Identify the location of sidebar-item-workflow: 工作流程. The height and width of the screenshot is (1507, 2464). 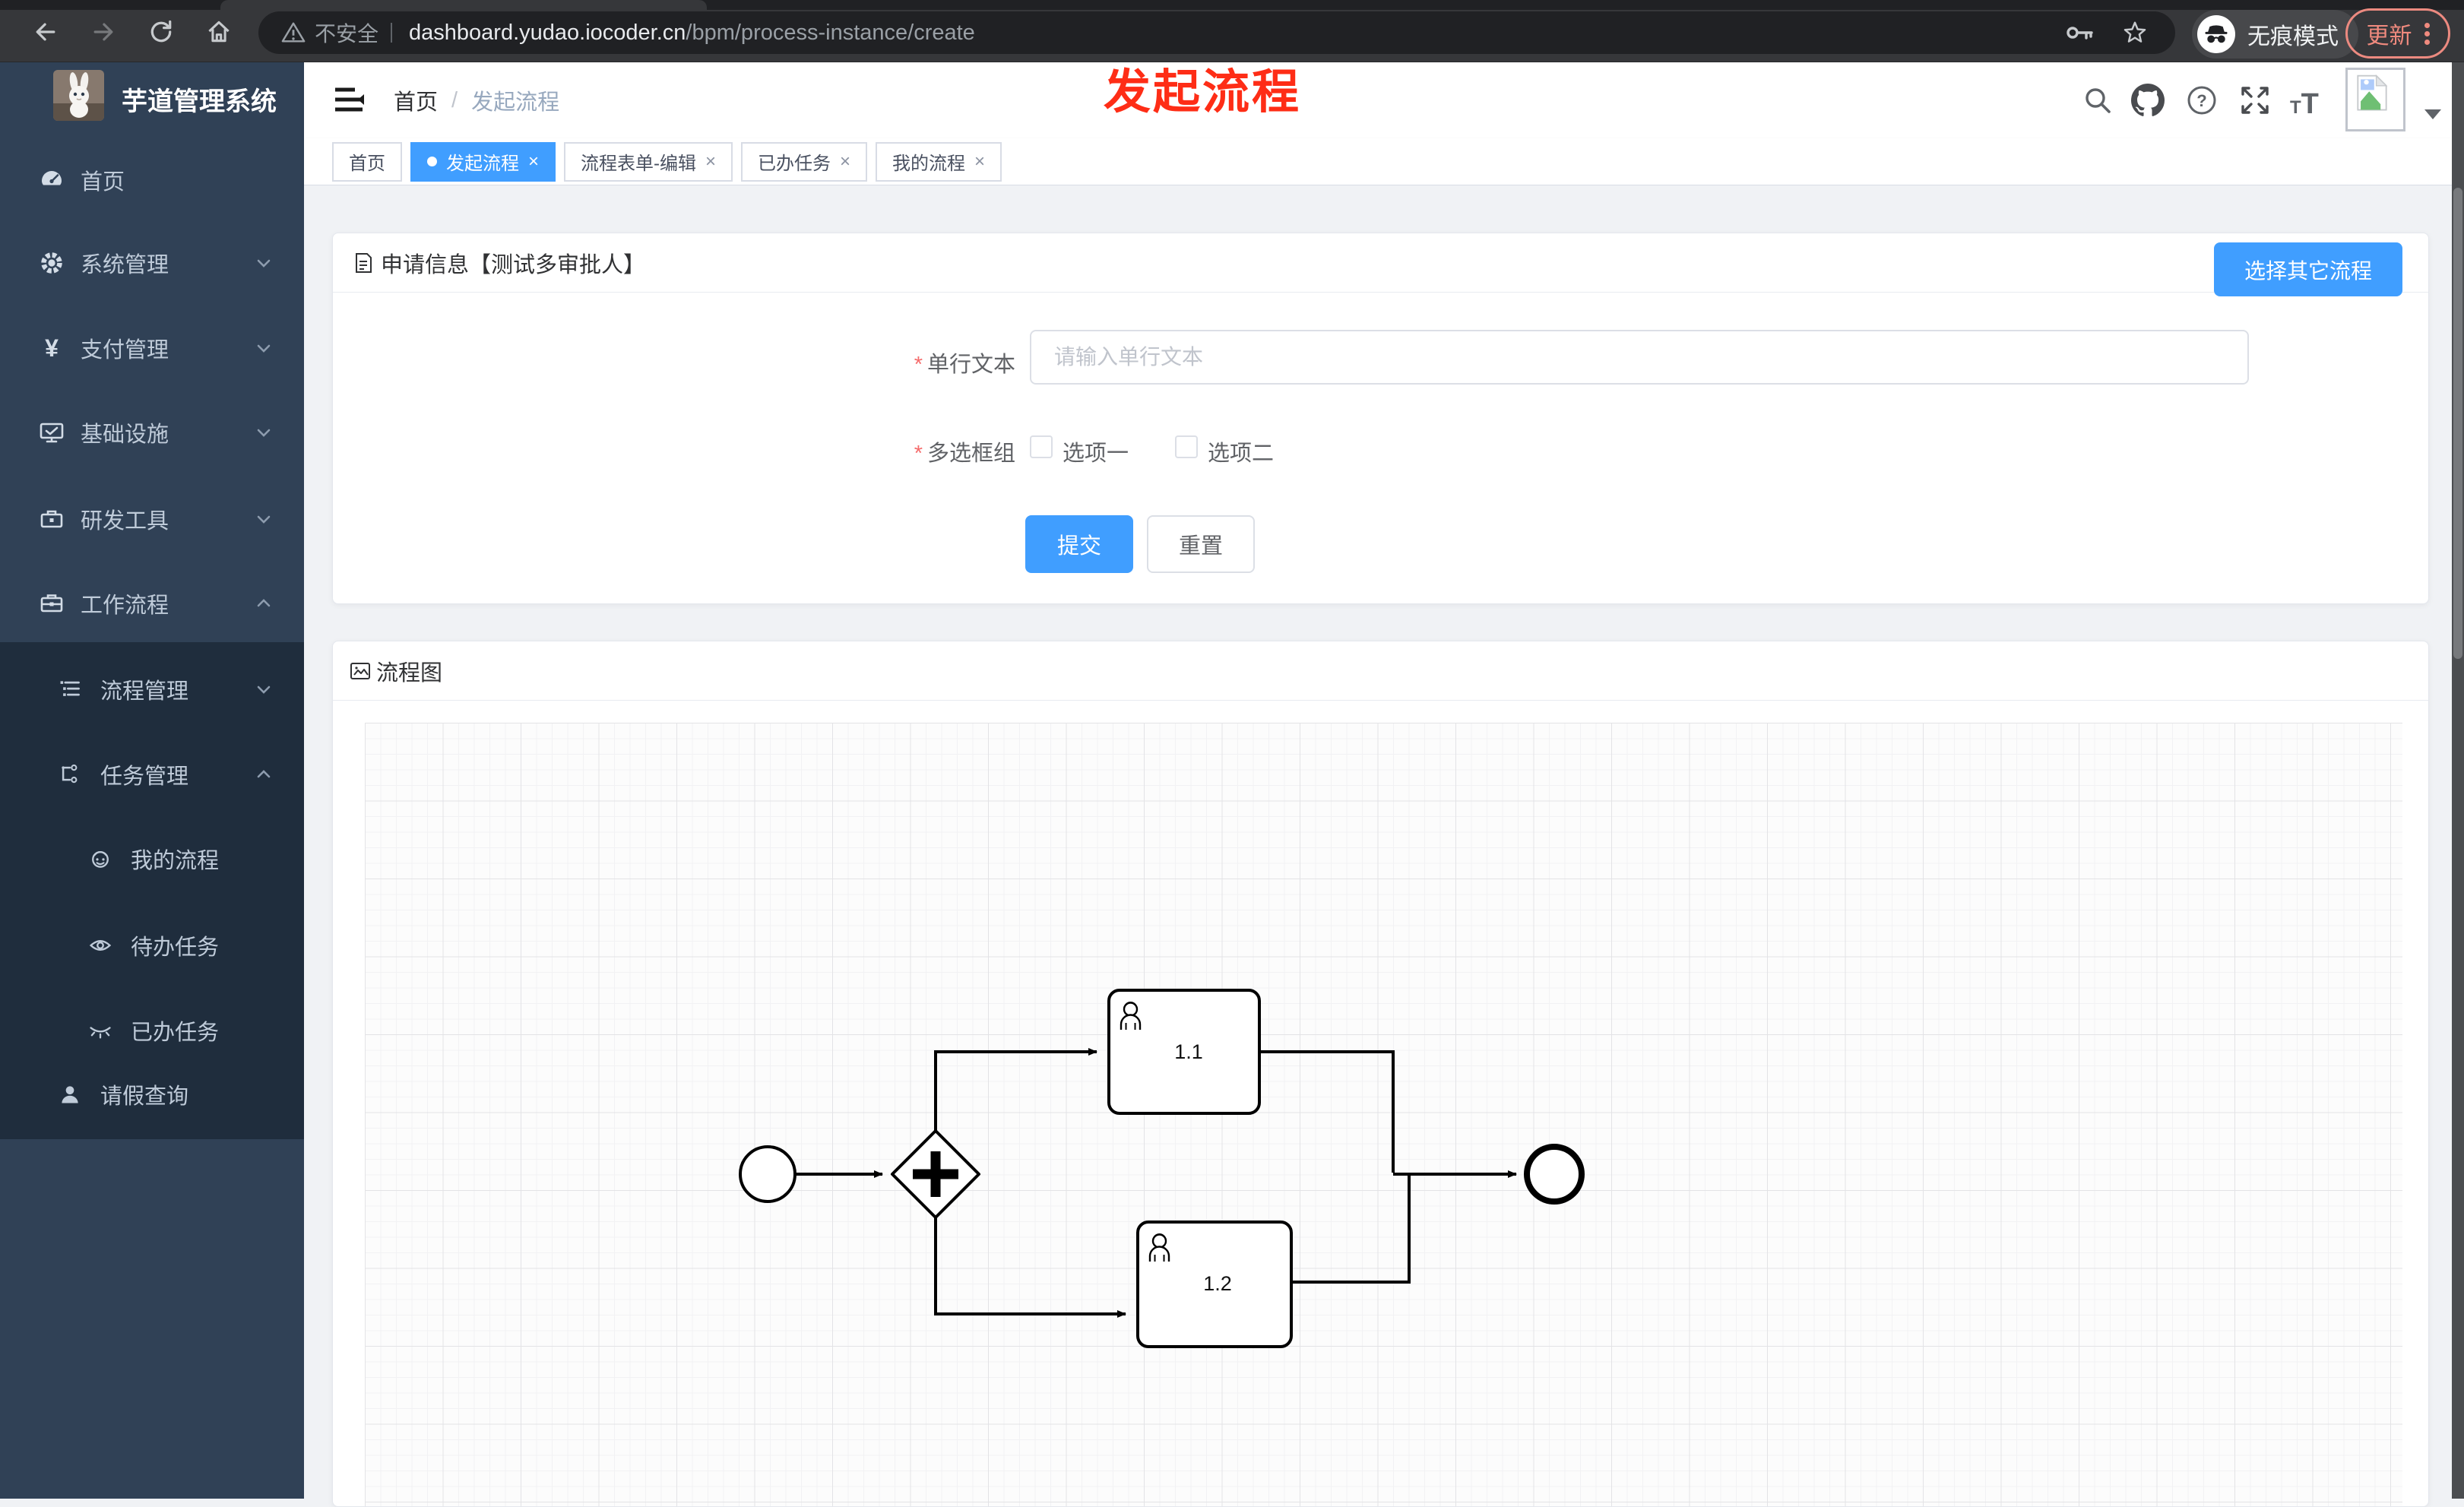
(152, 603).